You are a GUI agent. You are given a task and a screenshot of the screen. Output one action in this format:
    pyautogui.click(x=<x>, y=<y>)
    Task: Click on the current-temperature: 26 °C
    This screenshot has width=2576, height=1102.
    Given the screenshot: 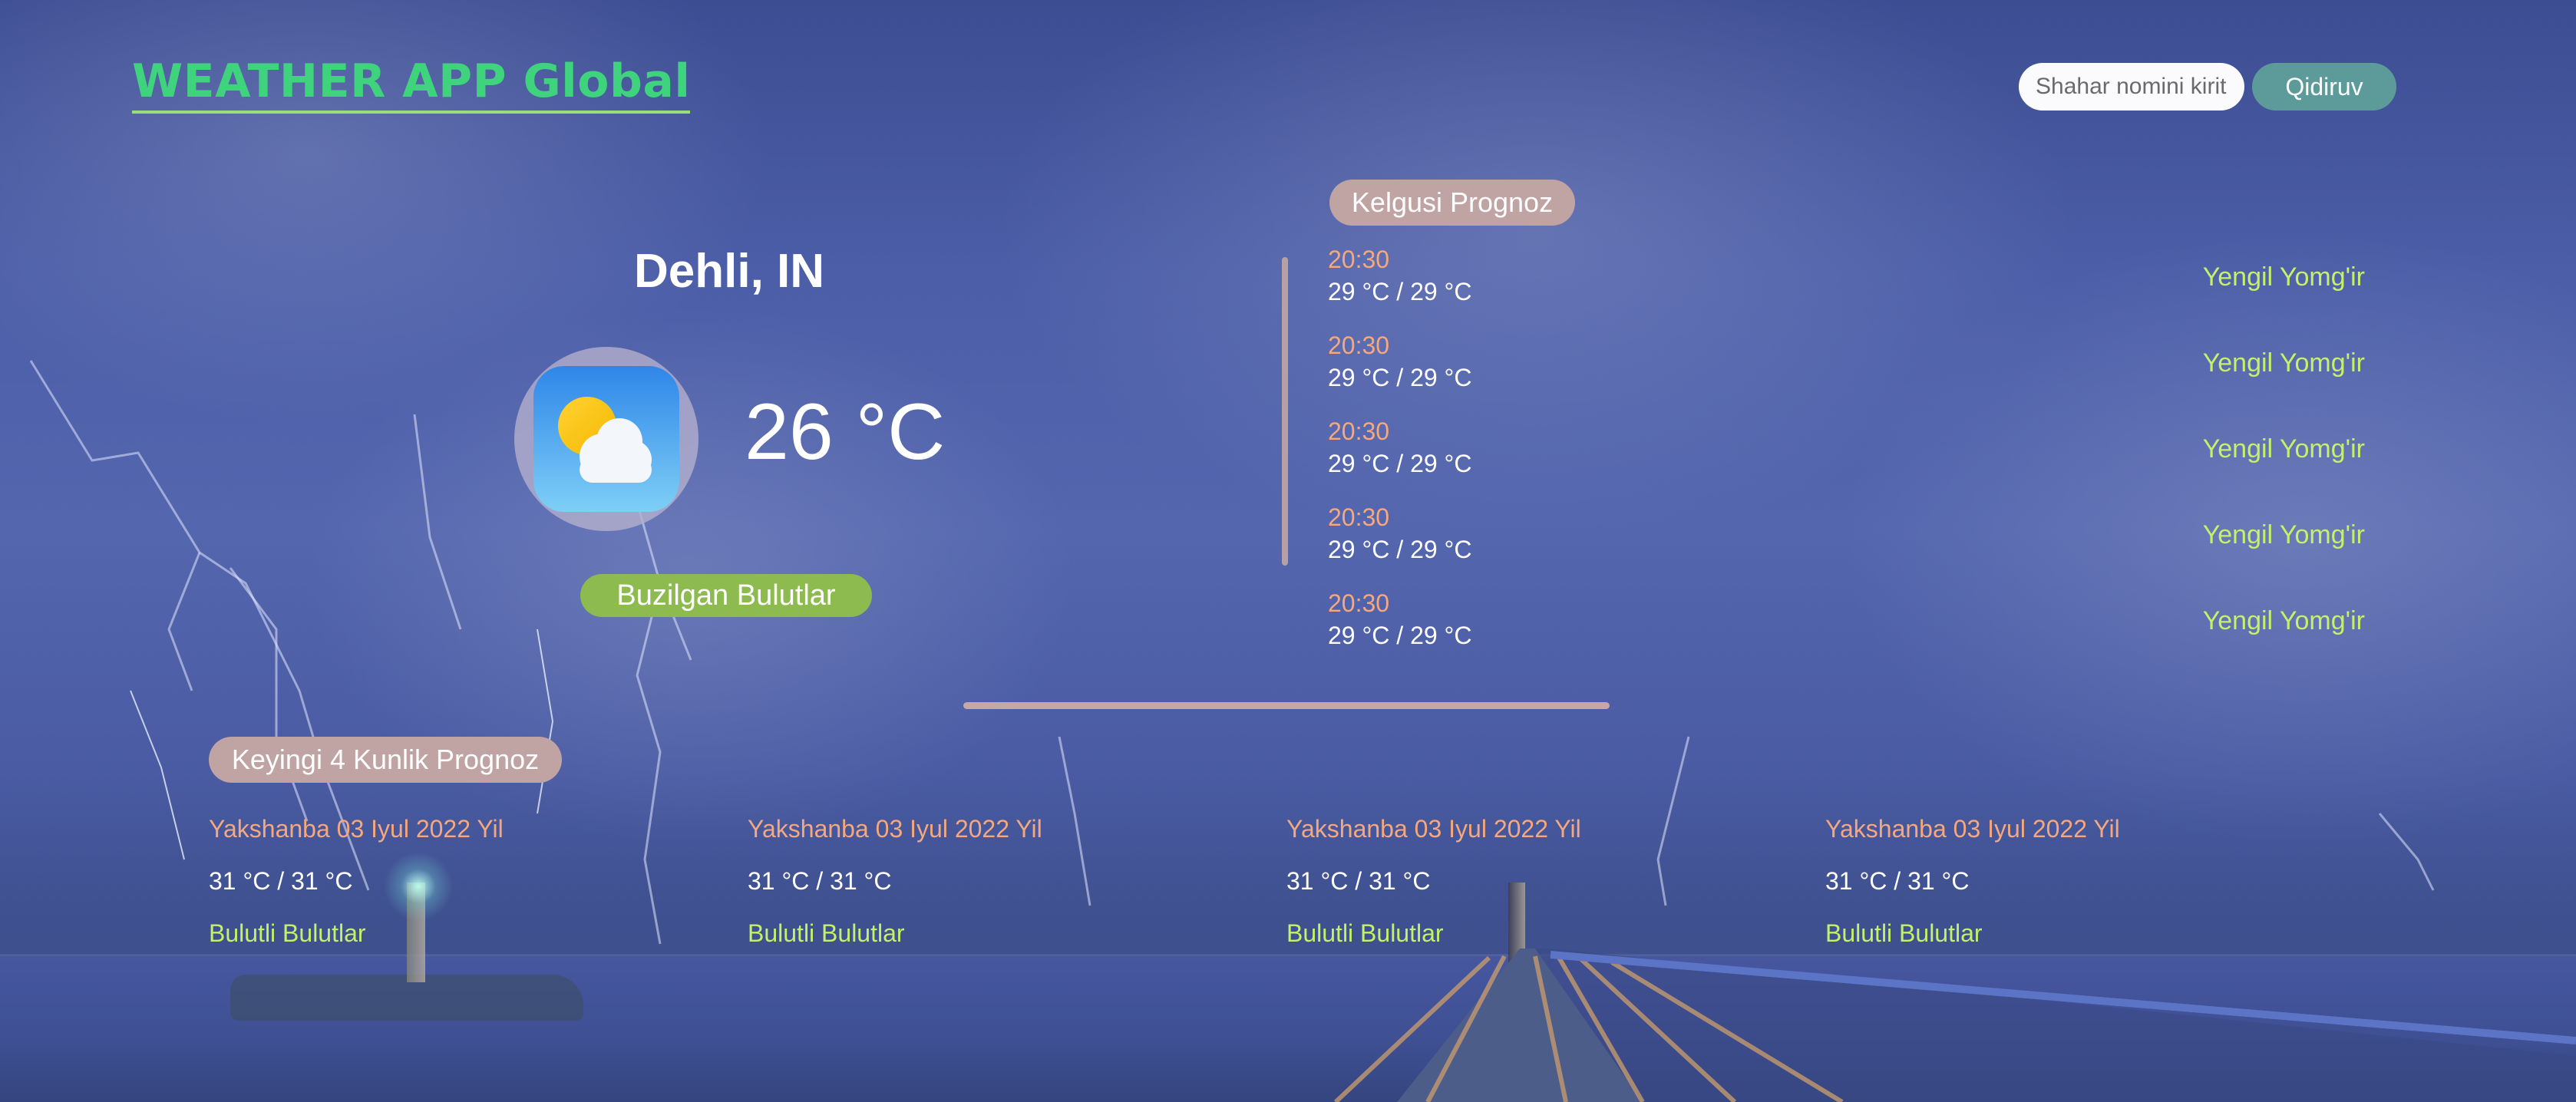 What is the action you would take?
    pyautogui.click(x=845, y=432)
    